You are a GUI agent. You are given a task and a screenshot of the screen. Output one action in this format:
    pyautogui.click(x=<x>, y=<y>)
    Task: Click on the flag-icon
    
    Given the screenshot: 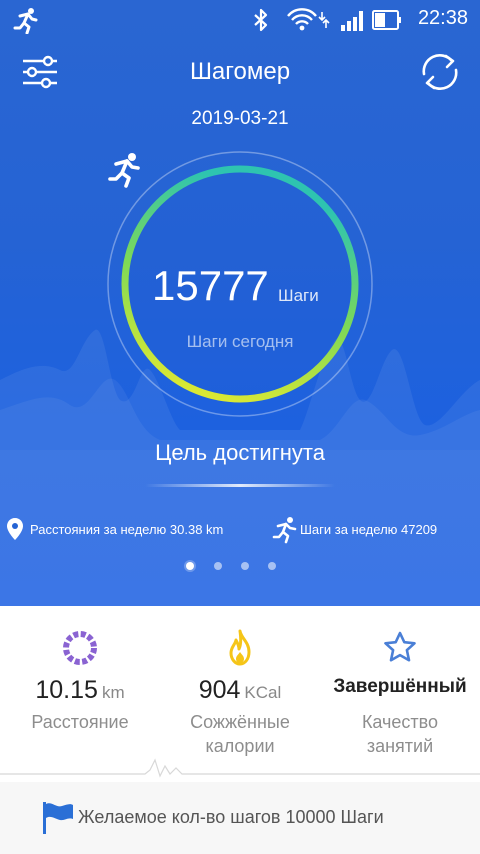 What is the action you would take?
    pyautogui.click(x=58, y=818)
    